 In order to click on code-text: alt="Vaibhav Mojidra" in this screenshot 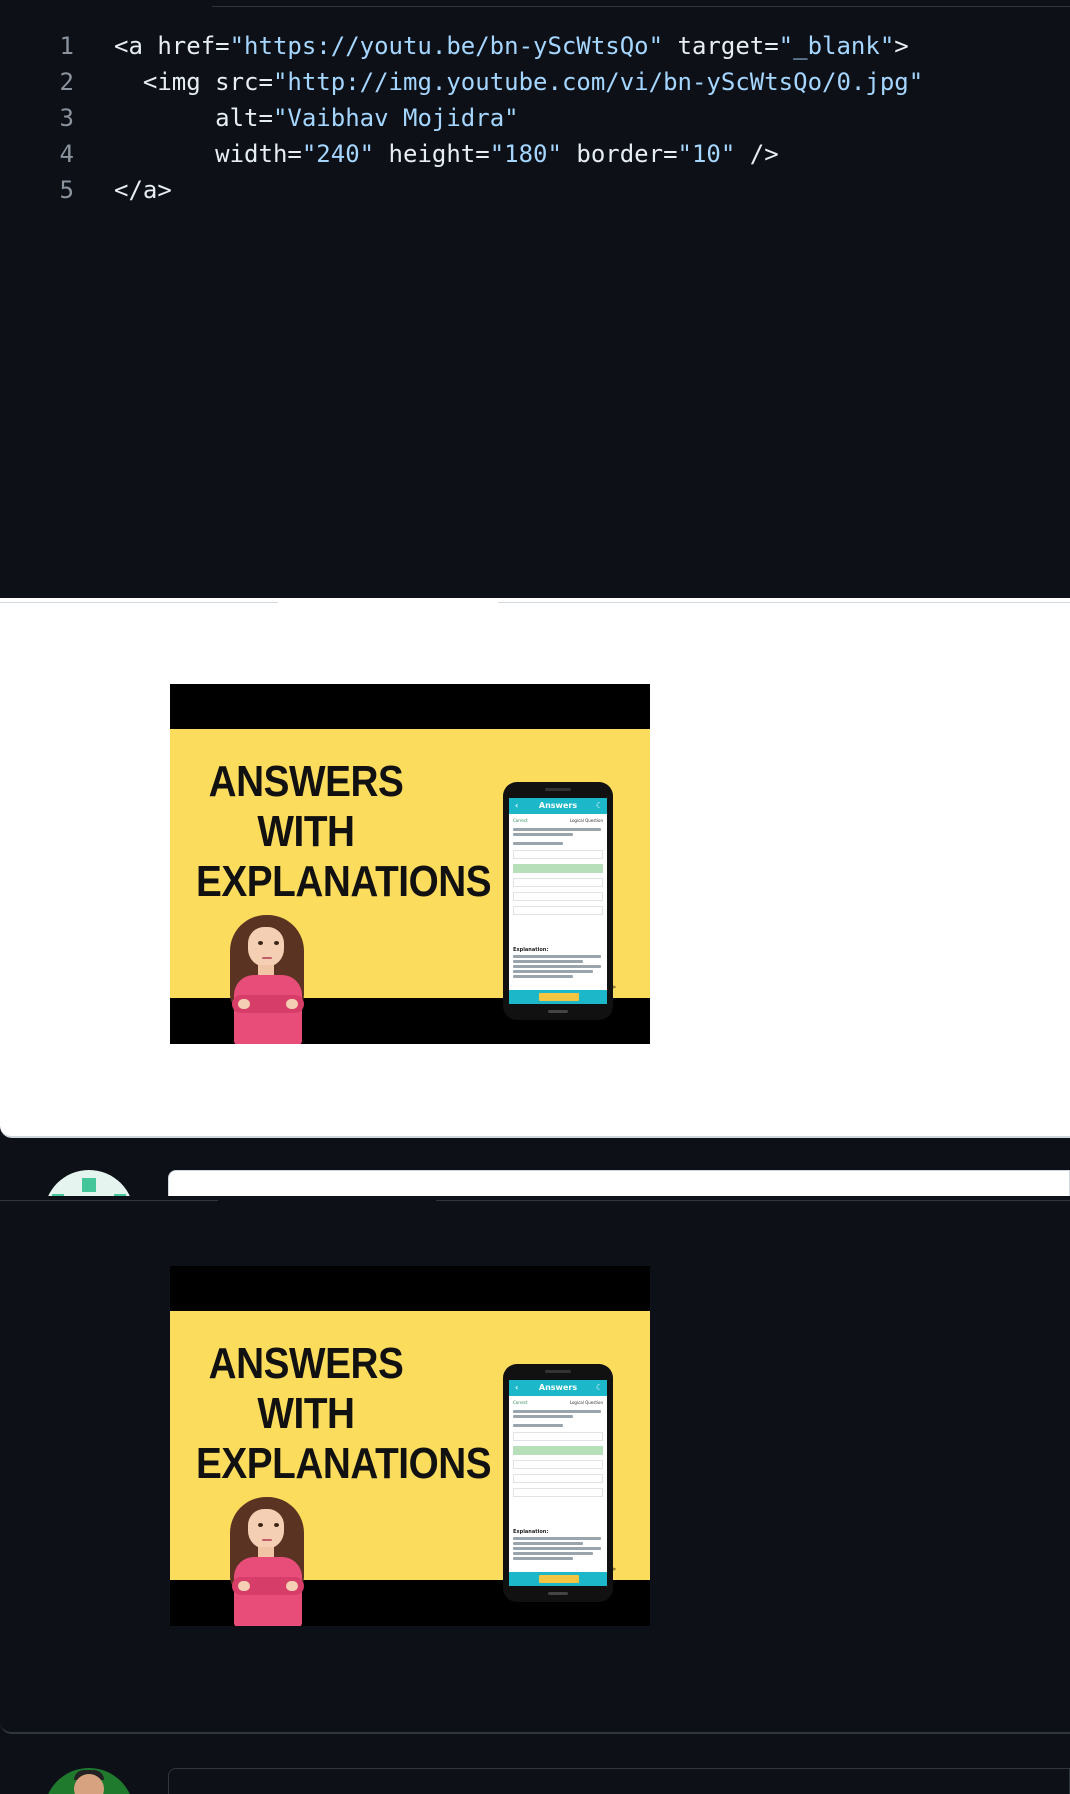, I will do `click(316, 118)`.